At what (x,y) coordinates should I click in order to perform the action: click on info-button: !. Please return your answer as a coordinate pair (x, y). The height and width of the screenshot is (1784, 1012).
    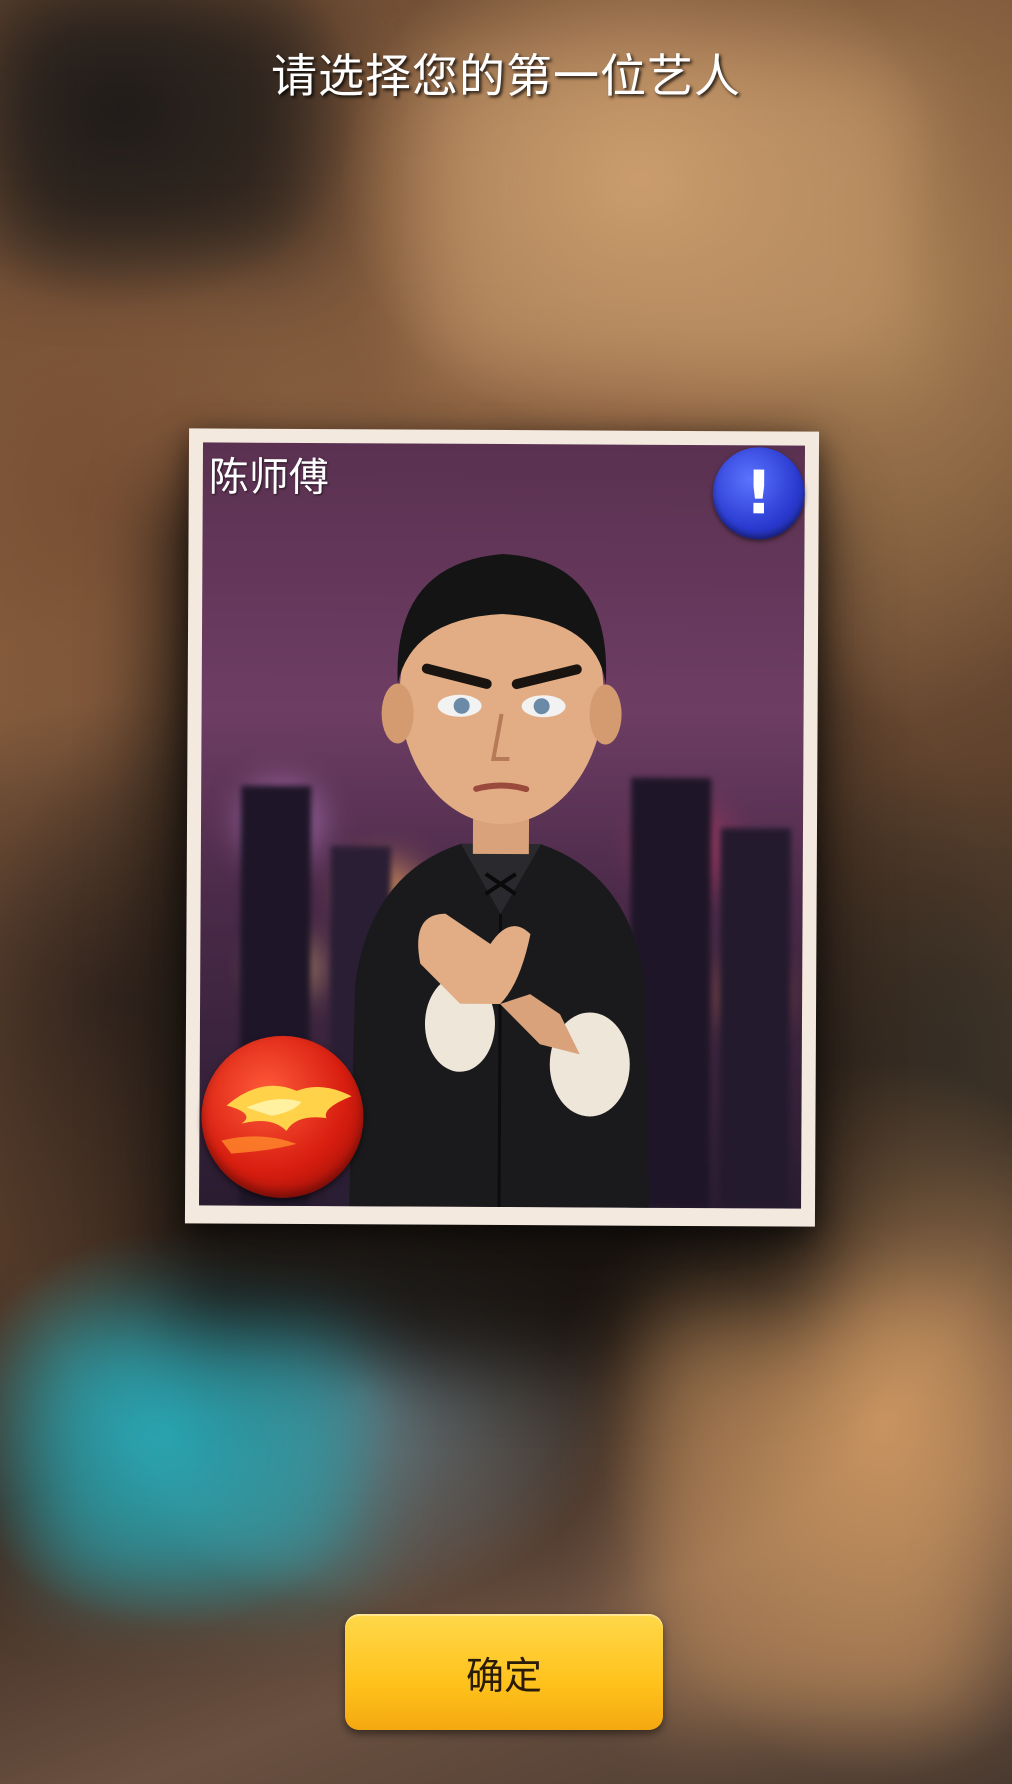
    Looking at the image, I should click on (758, 493).